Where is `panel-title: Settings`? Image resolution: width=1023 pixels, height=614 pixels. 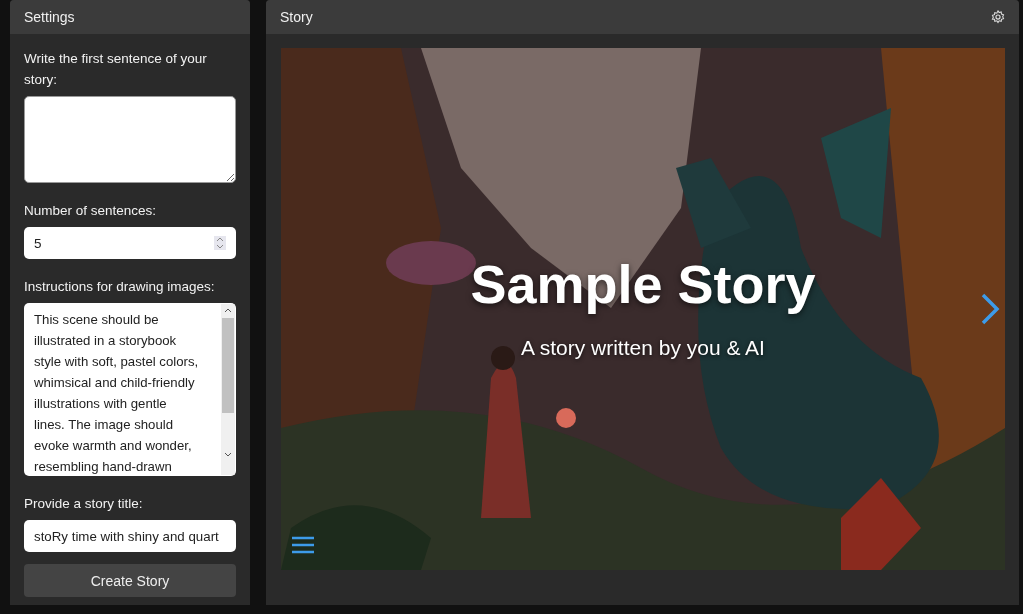 panel-title: Settings is located at coordinates (49, 17).